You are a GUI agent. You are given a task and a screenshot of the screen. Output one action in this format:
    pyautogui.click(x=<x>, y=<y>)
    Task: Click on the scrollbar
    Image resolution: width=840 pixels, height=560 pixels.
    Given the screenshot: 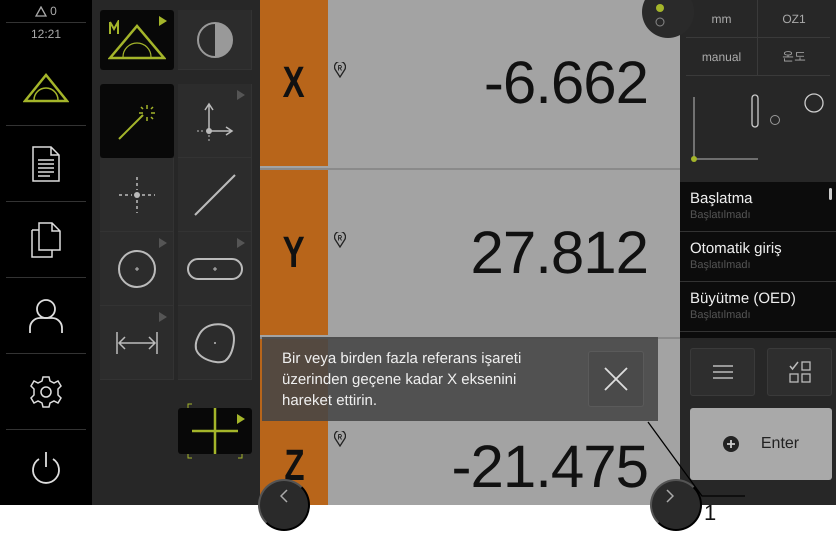 What is the action you would take?
    pyautogui.click(x=830, y=194)
    